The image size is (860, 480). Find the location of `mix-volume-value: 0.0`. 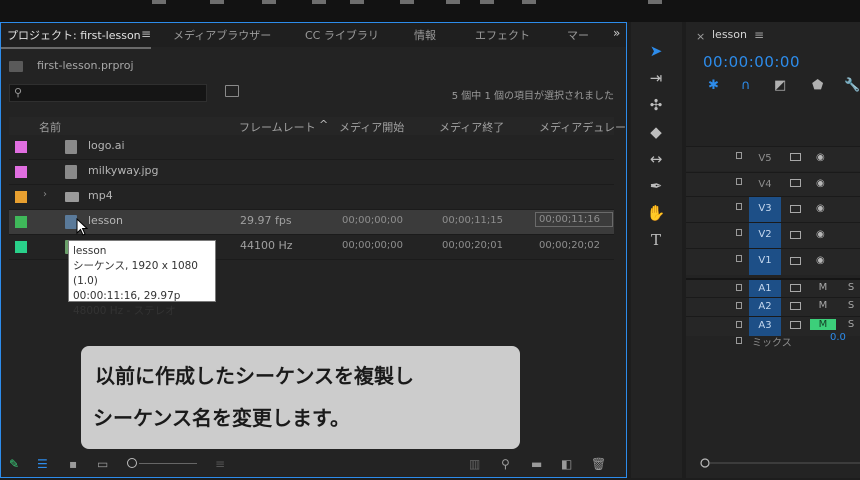

mix-volume-value: 0.0 is located at coordinates (838, 337).